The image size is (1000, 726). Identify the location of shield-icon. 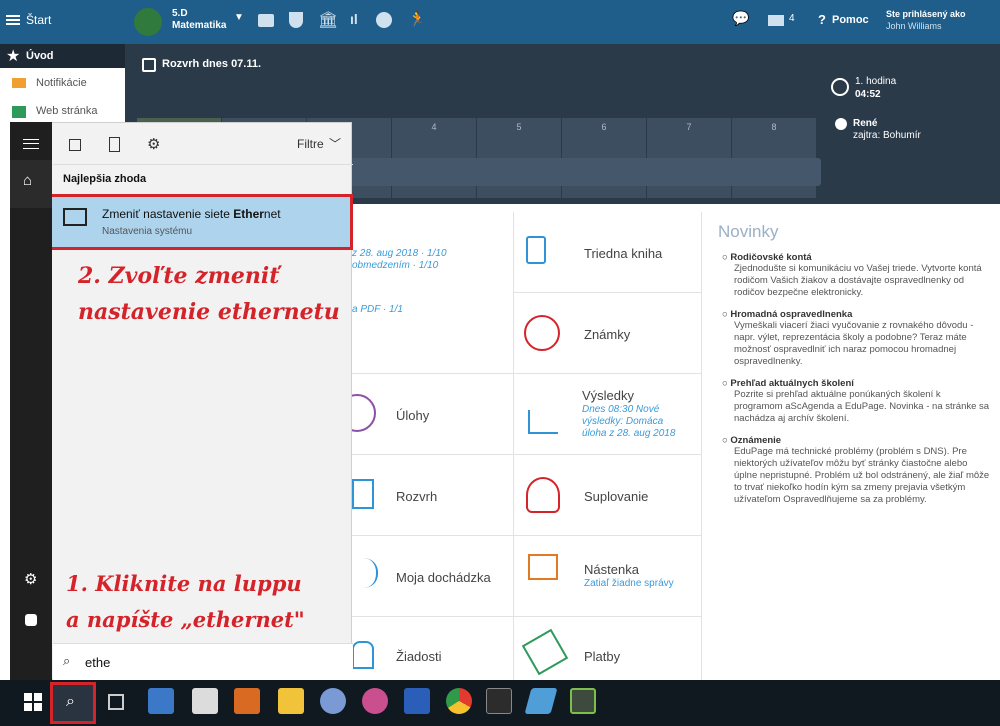
(296, 20).